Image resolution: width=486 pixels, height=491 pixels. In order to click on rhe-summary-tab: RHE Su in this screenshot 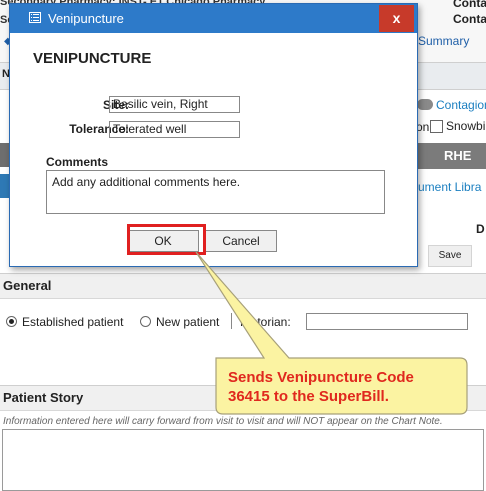, I will do `click(452, 166)`.